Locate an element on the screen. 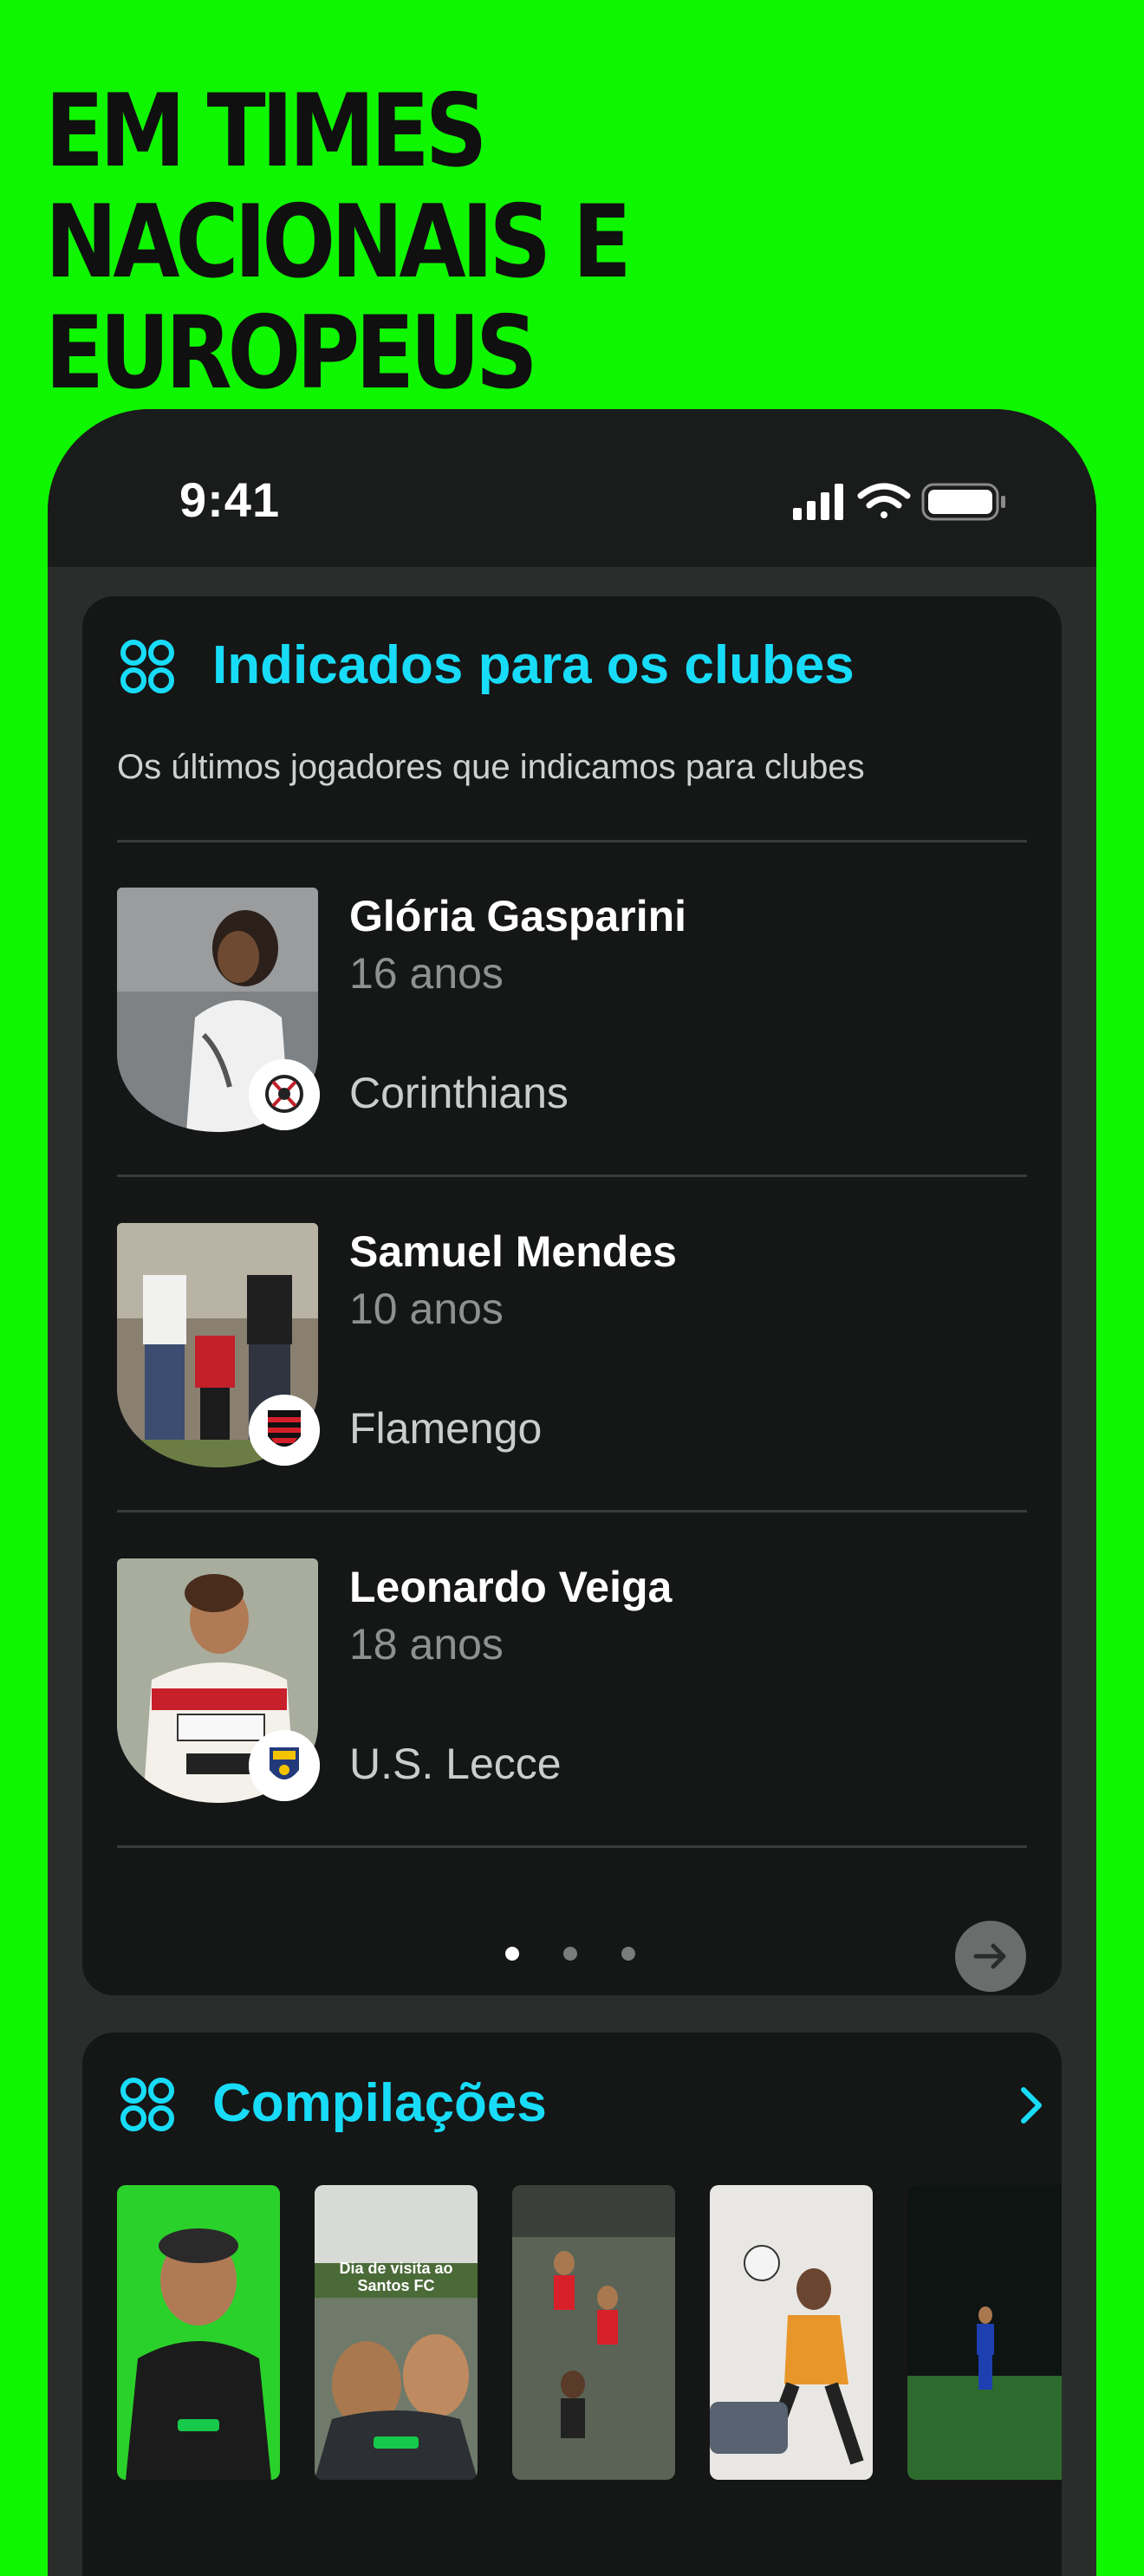 The width and height of the screenshot is (1144, 2576). player-row-gloria: Glória Gasparini 16 anos Corinthians is located at coordinates (572, 1018).